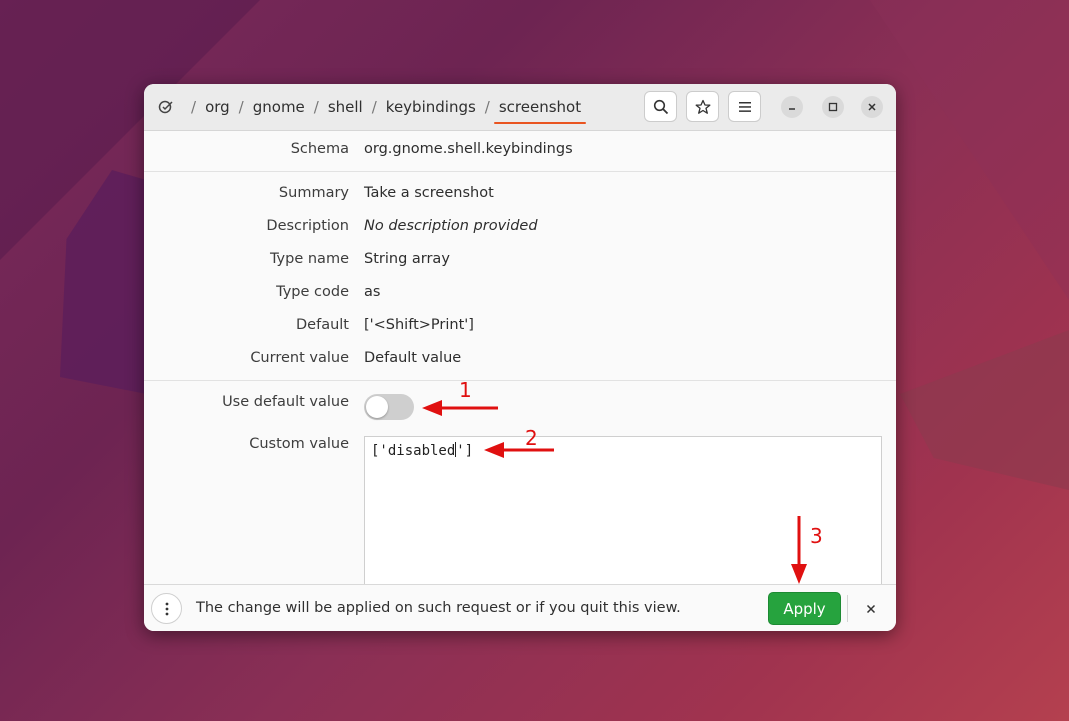 This screenshot has height=721, width=1069. What do you see at coordinates (431, 107) in the screenshot?
I see `breadcrumb-item-keybindings: keybindings` at bounding box center [431, 107].